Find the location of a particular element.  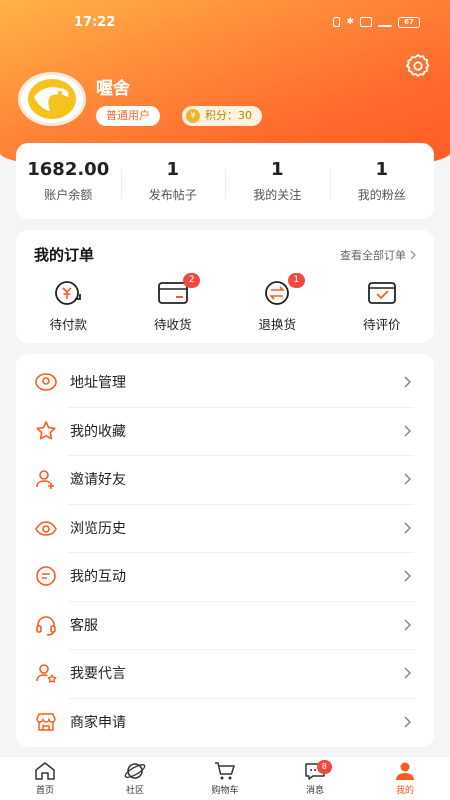

bottom-tab-bar: 首页 社区 购物车 8 消息 我的 is located at coordinates (225, 778).